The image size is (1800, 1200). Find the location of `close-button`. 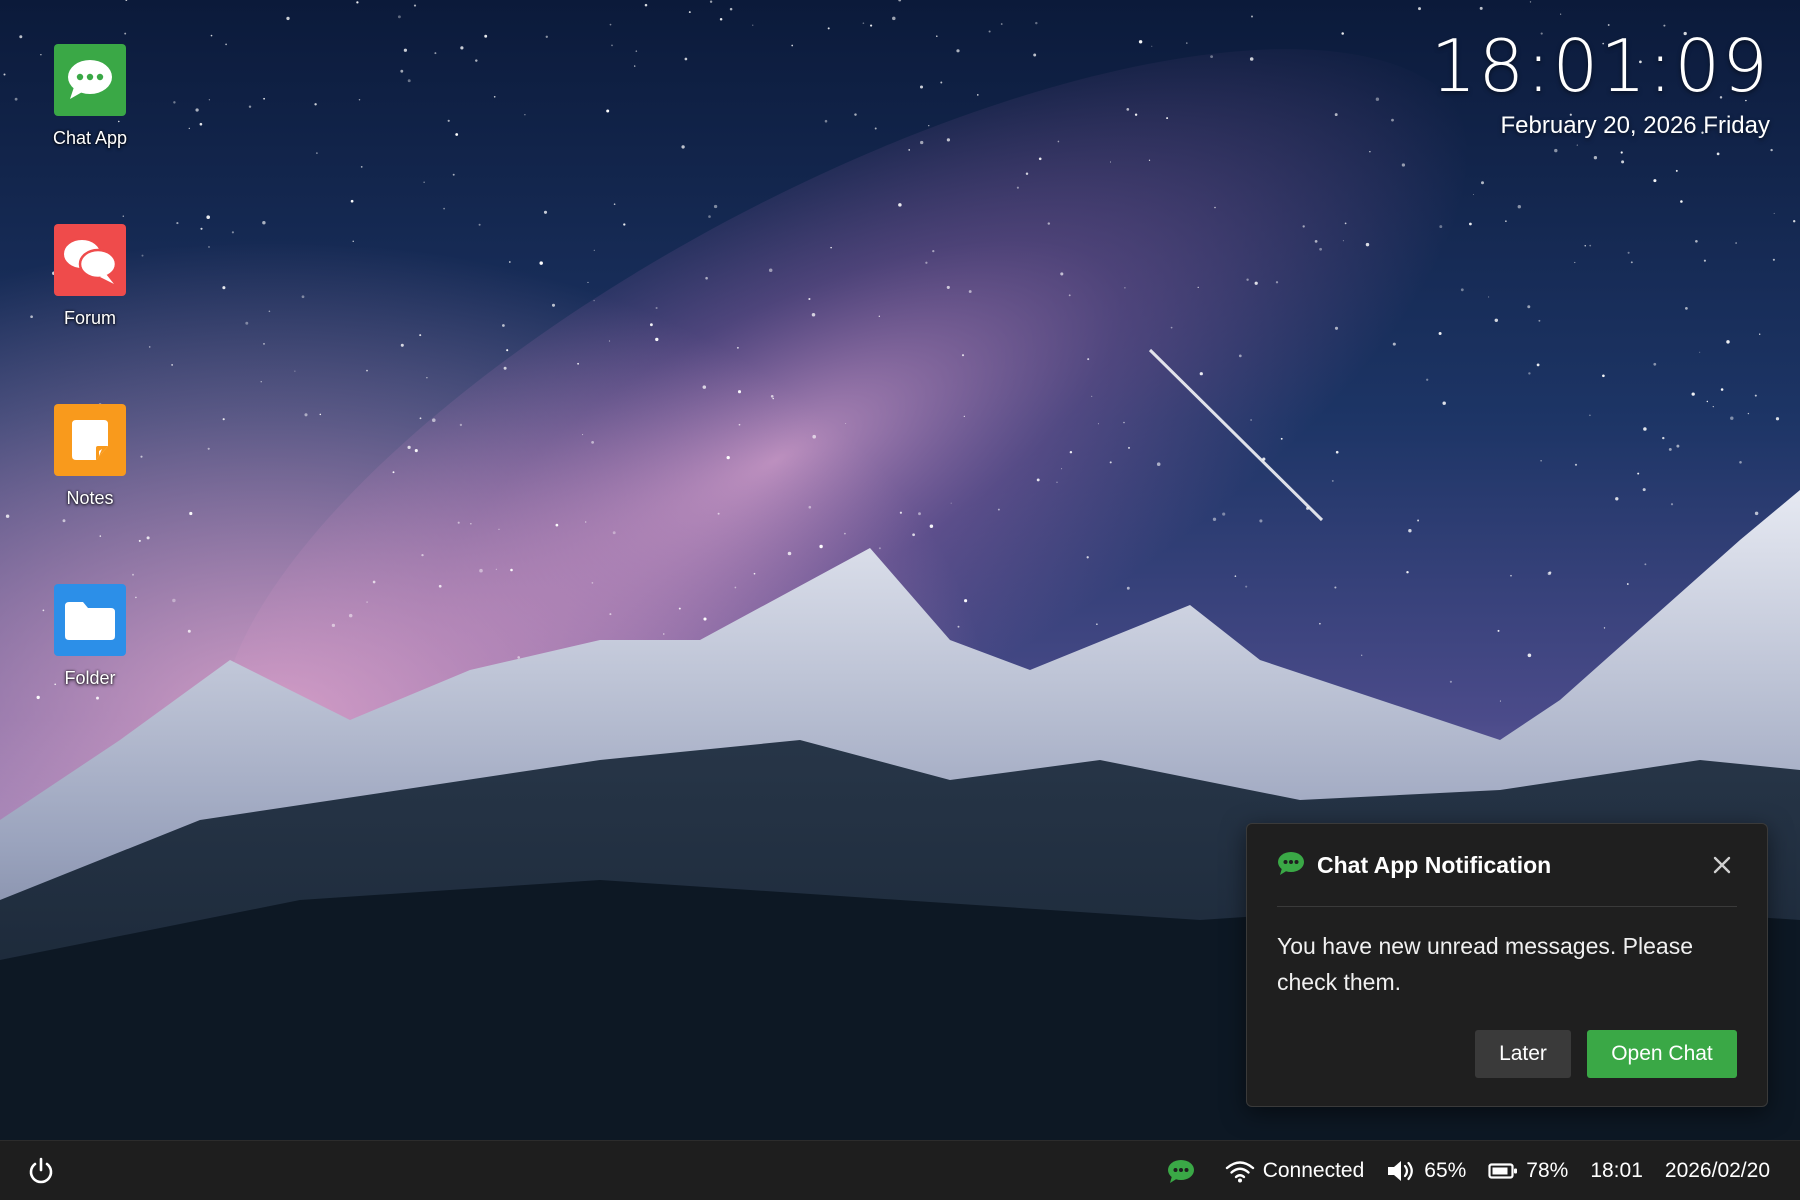

close-button is located at coordinates (1722, 865).